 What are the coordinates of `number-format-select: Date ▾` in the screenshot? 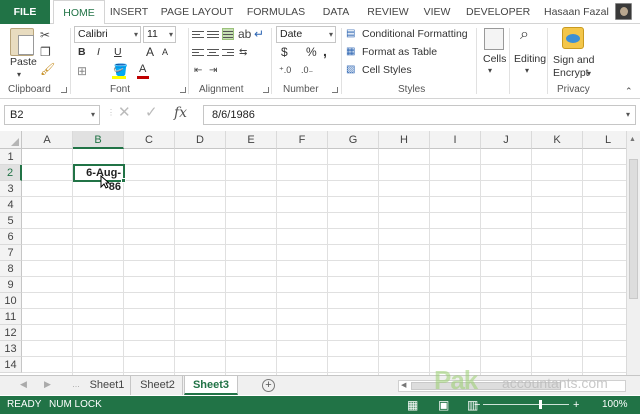 It's located at (306, 34).